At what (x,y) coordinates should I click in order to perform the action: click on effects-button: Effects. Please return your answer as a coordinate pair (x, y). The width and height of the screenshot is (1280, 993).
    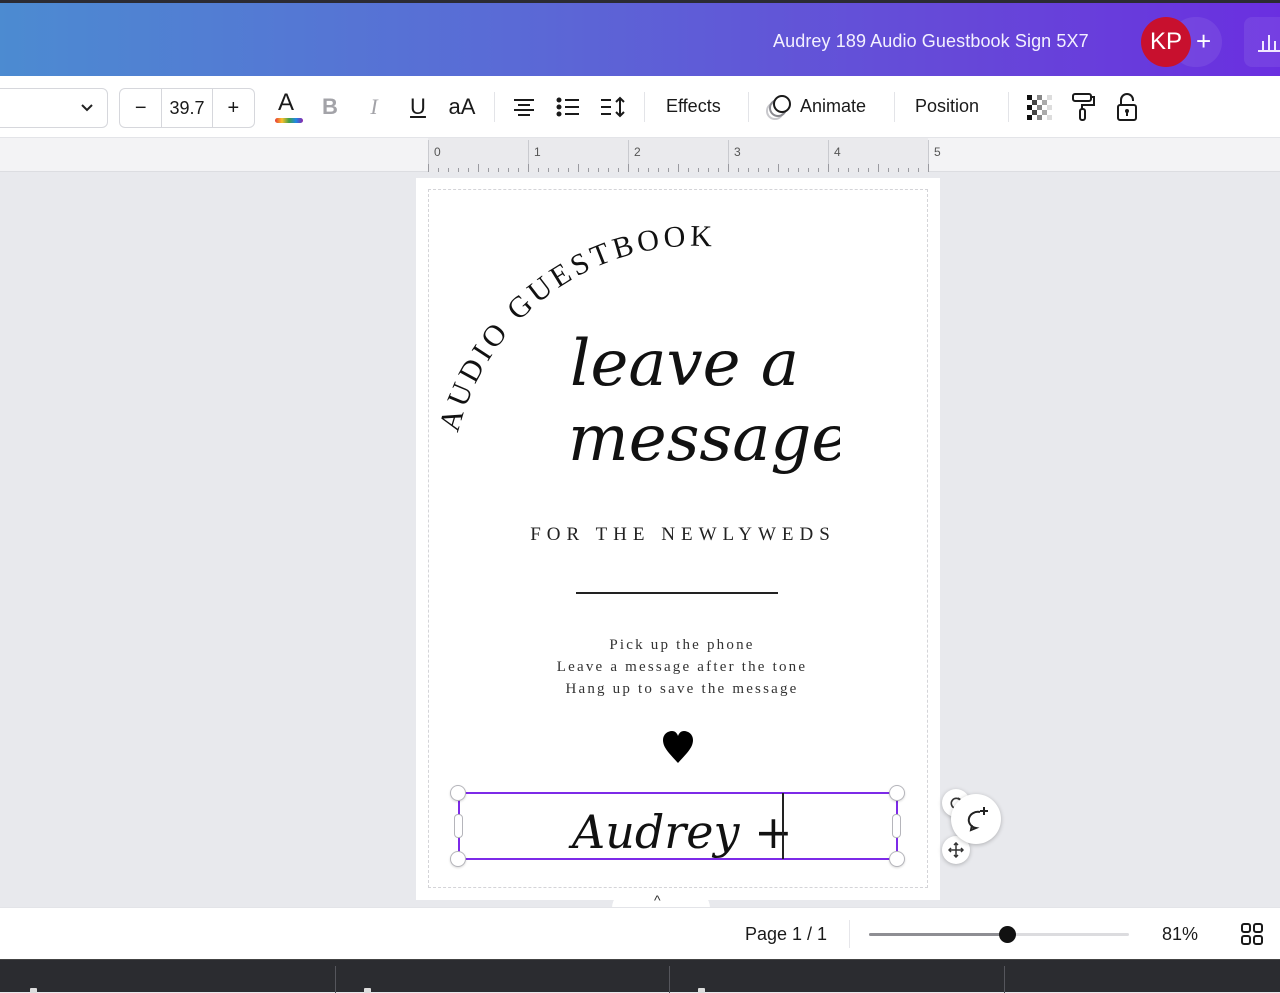
    Looking at the image, I should click on (693, 106).